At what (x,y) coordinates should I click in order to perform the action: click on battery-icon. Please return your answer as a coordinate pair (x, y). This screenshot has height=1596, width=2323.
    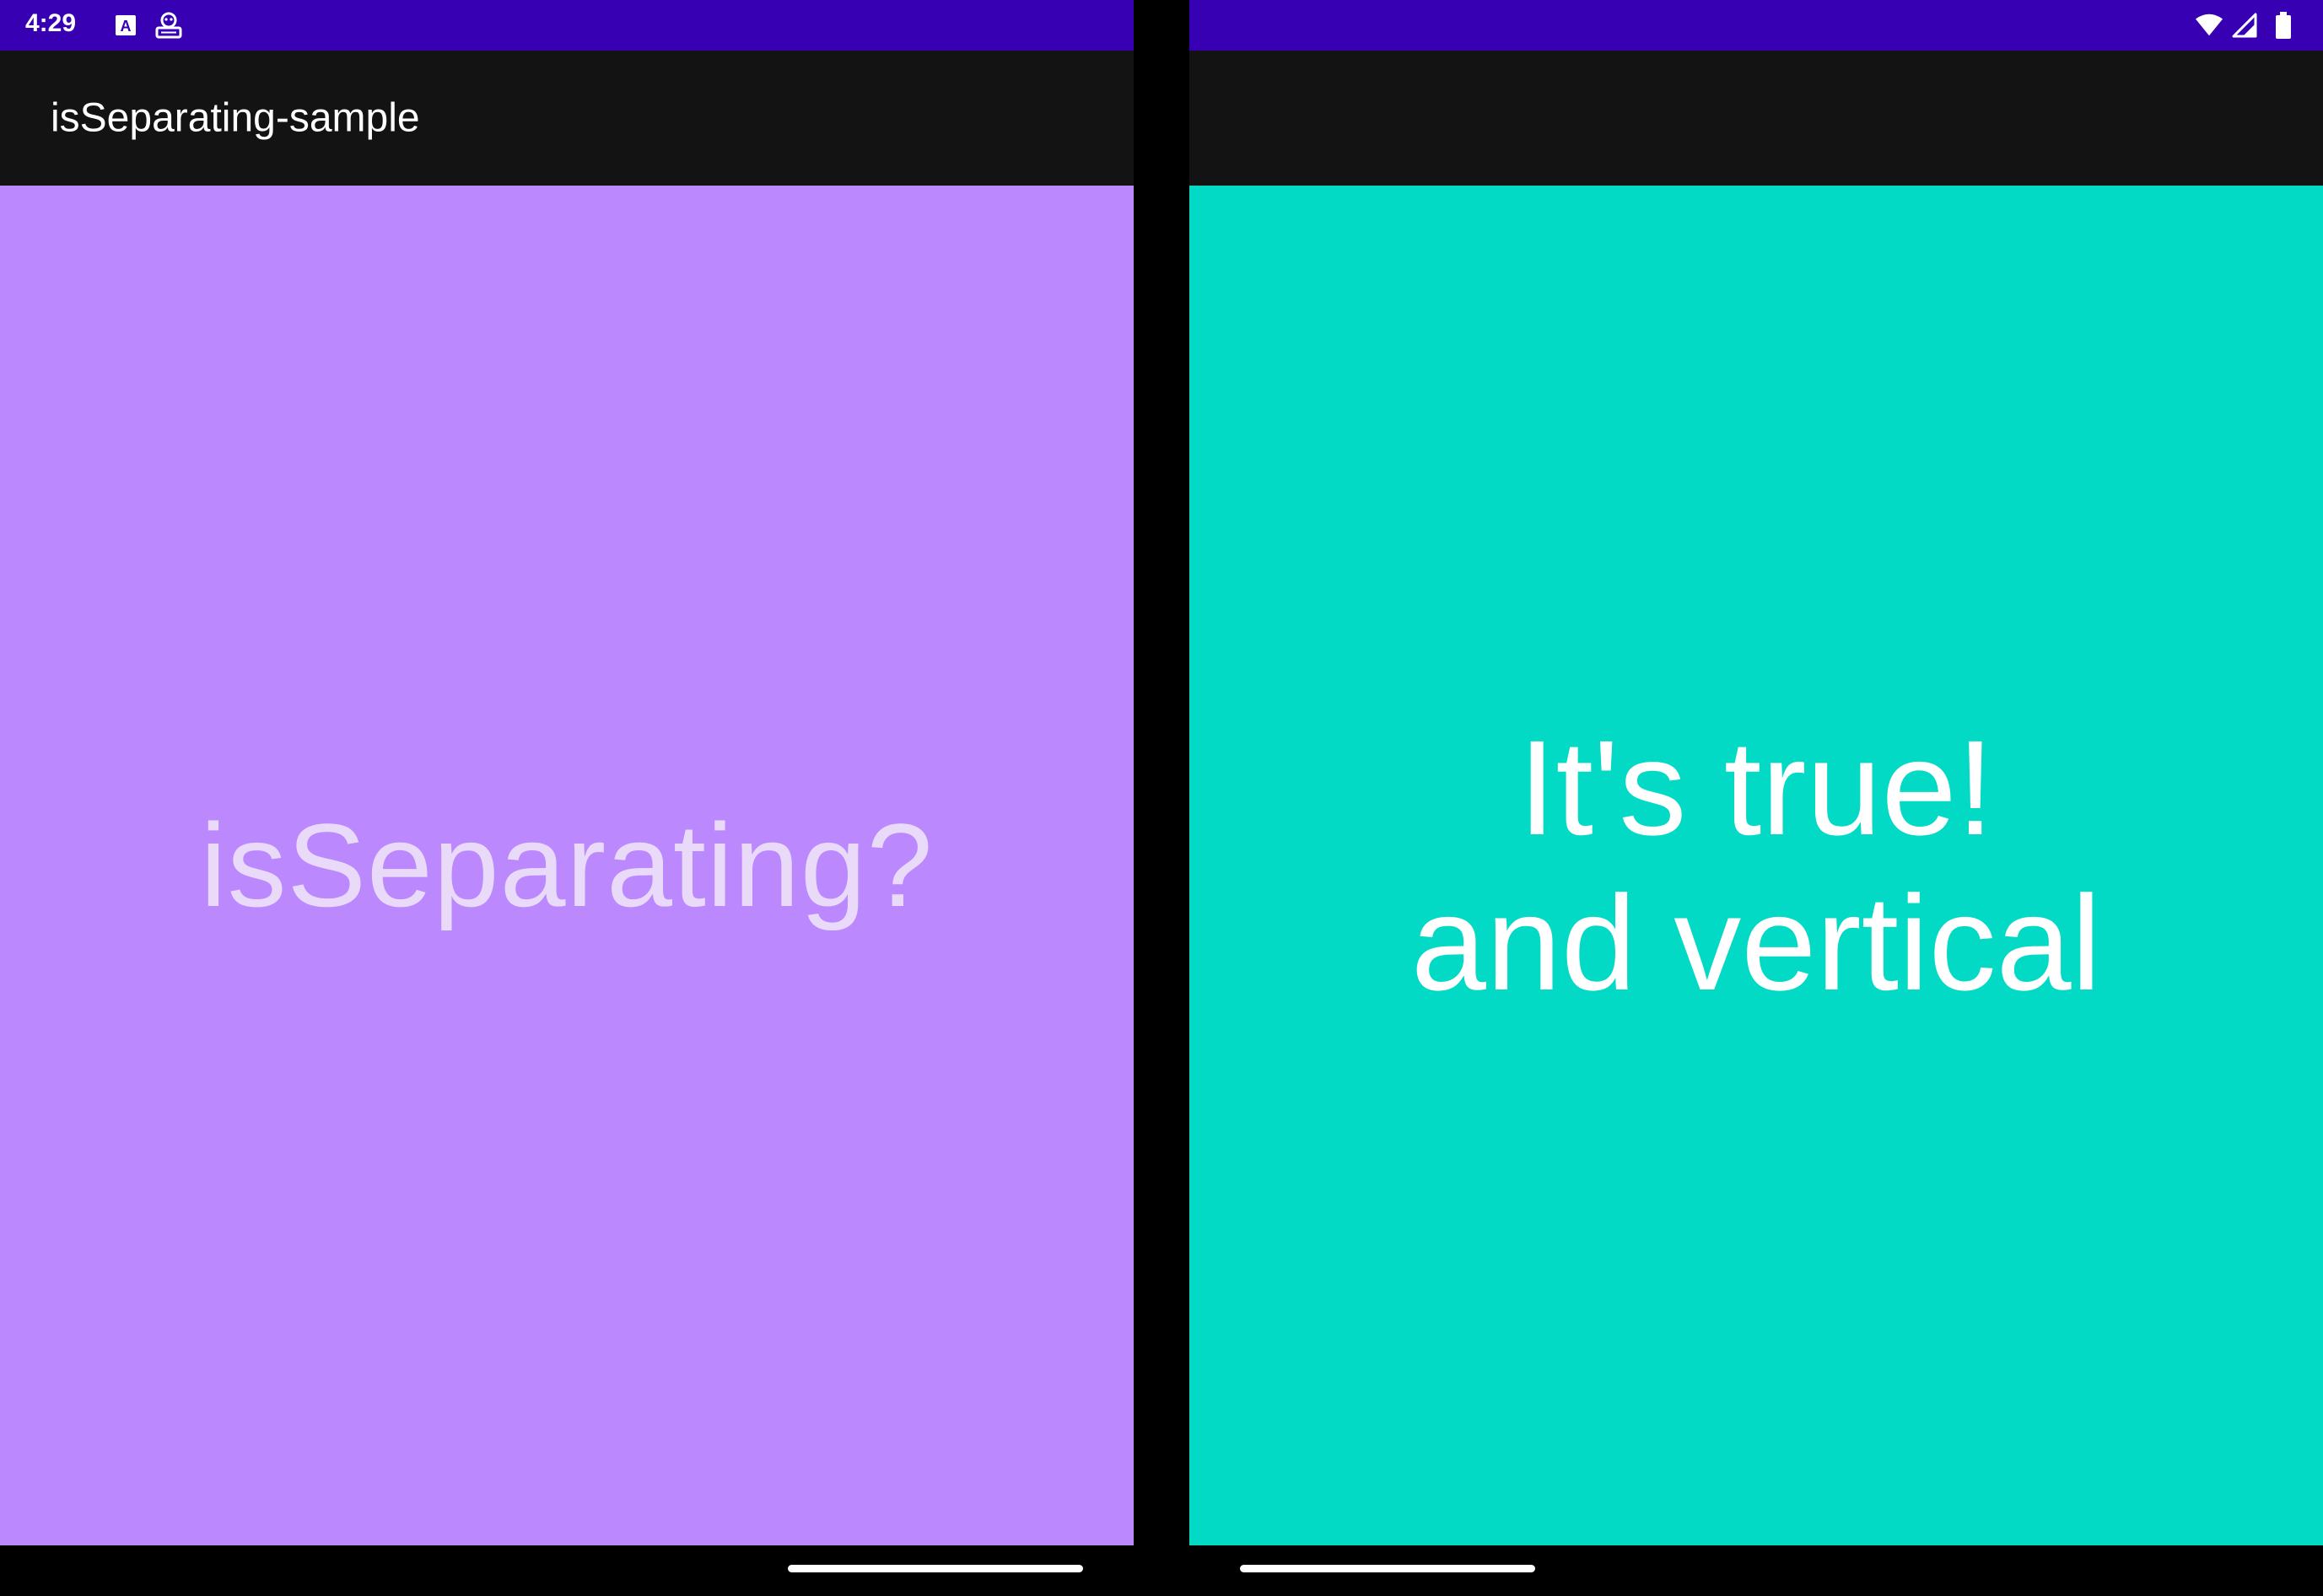
    Looking at the image, I should click on (2283, 25).